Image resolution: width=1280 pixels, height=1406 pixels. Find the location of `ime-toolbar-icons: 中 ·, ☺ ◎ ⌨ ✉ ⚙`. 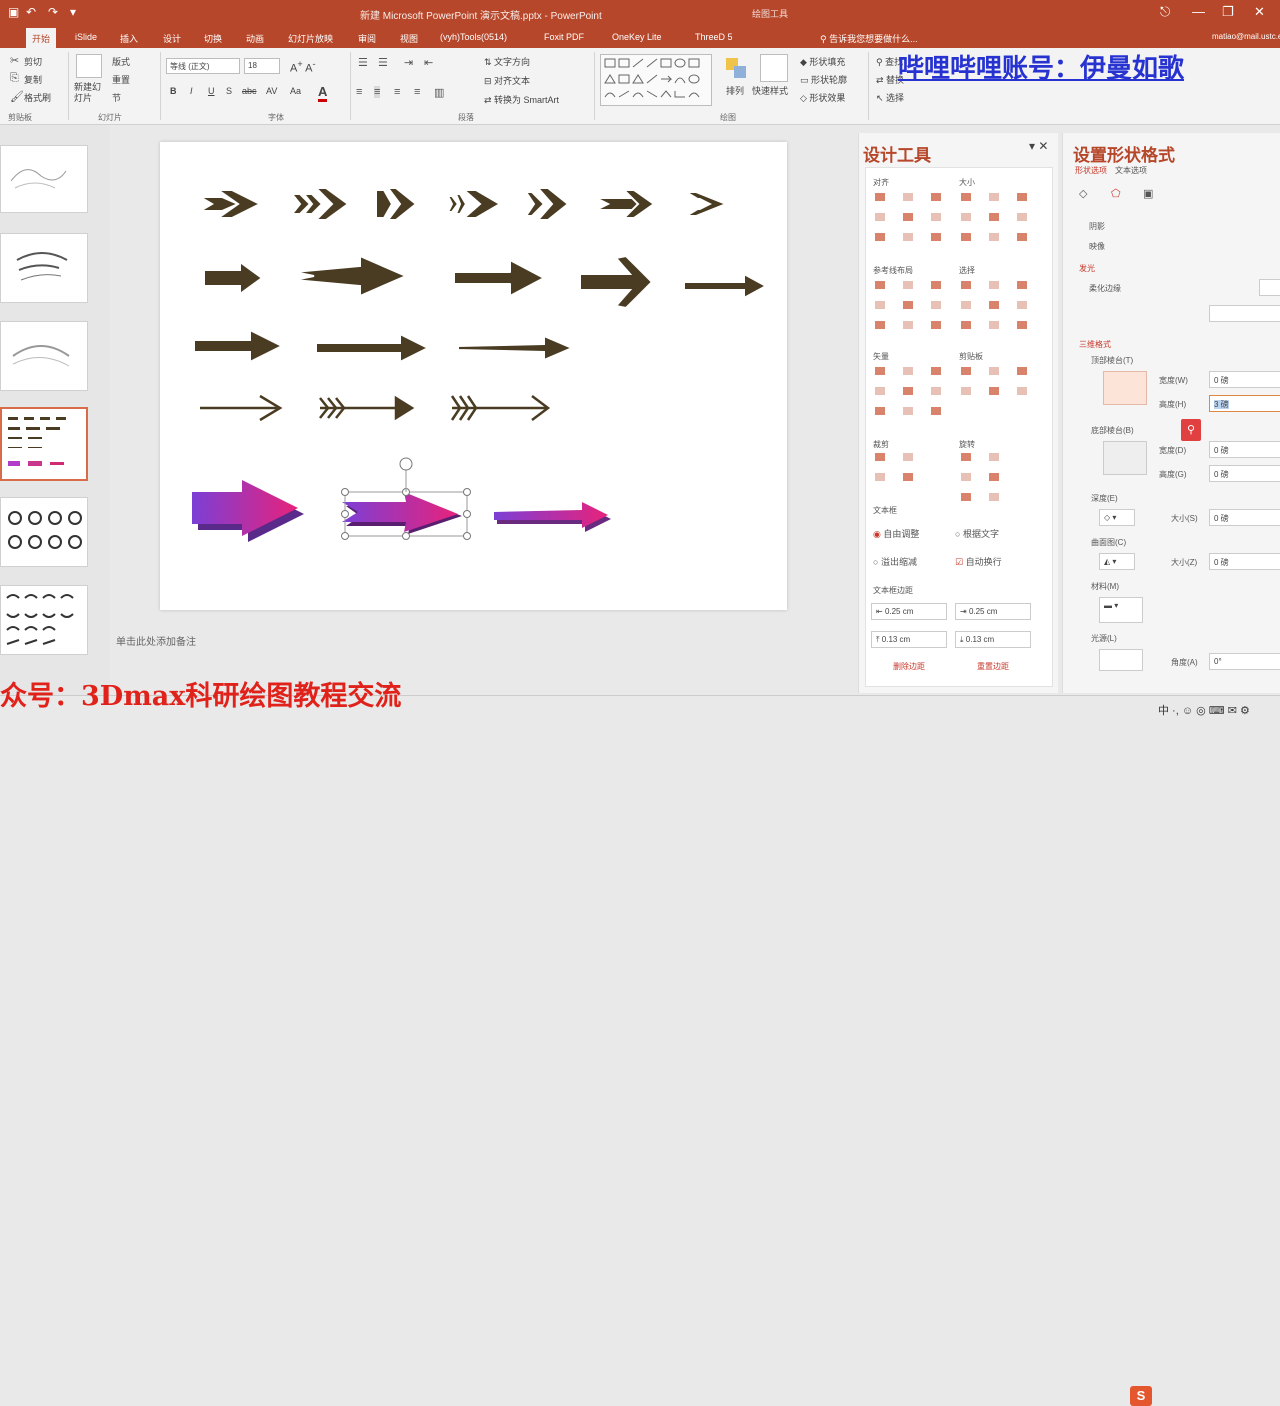

ime-toolbar-icons: 中 ·, ☺ ◎ ⌨ ✉ ⚙ is located at coordinates (1204, 710).